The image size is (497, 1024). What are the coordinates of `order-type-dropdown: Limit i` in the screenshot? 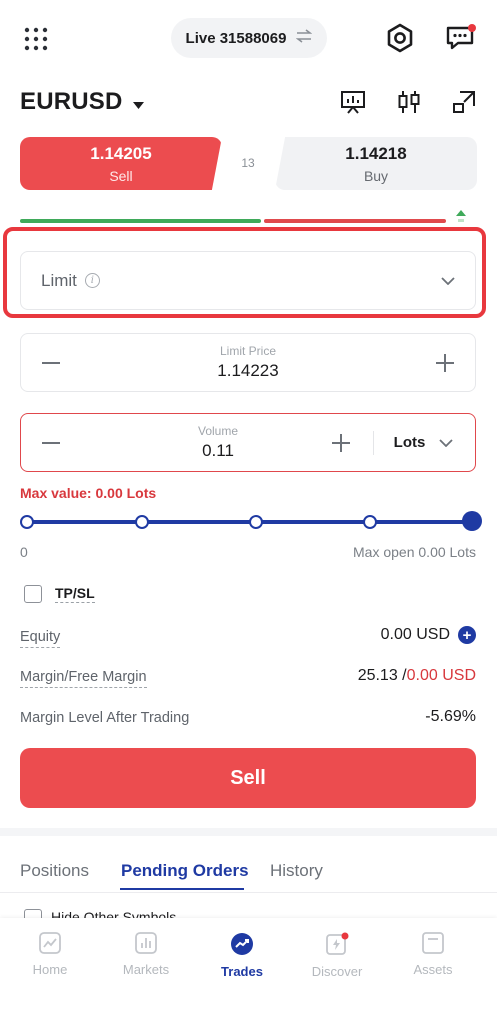 It's located at (248, 280).